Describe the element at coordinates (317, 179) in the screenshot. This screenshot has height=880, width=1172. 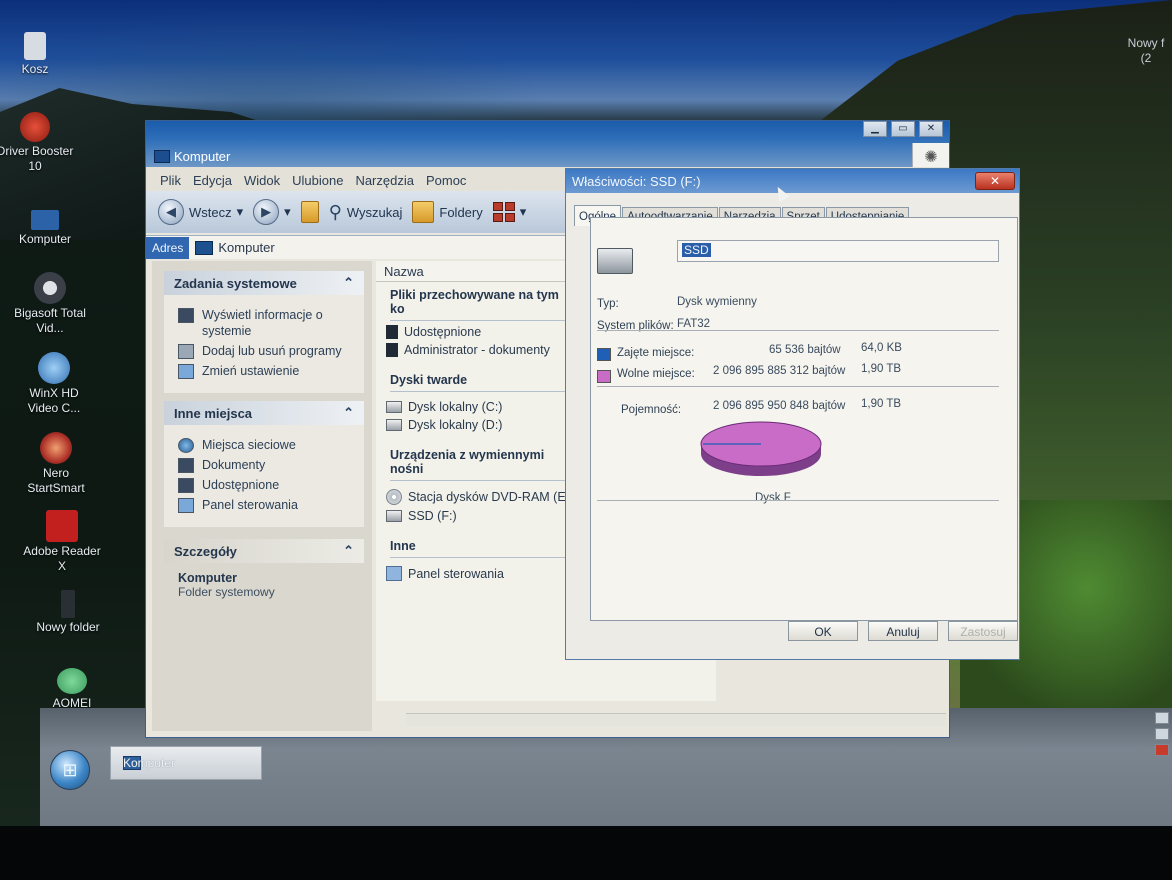
I see `menu-ulubione: Ulubione` at that location.